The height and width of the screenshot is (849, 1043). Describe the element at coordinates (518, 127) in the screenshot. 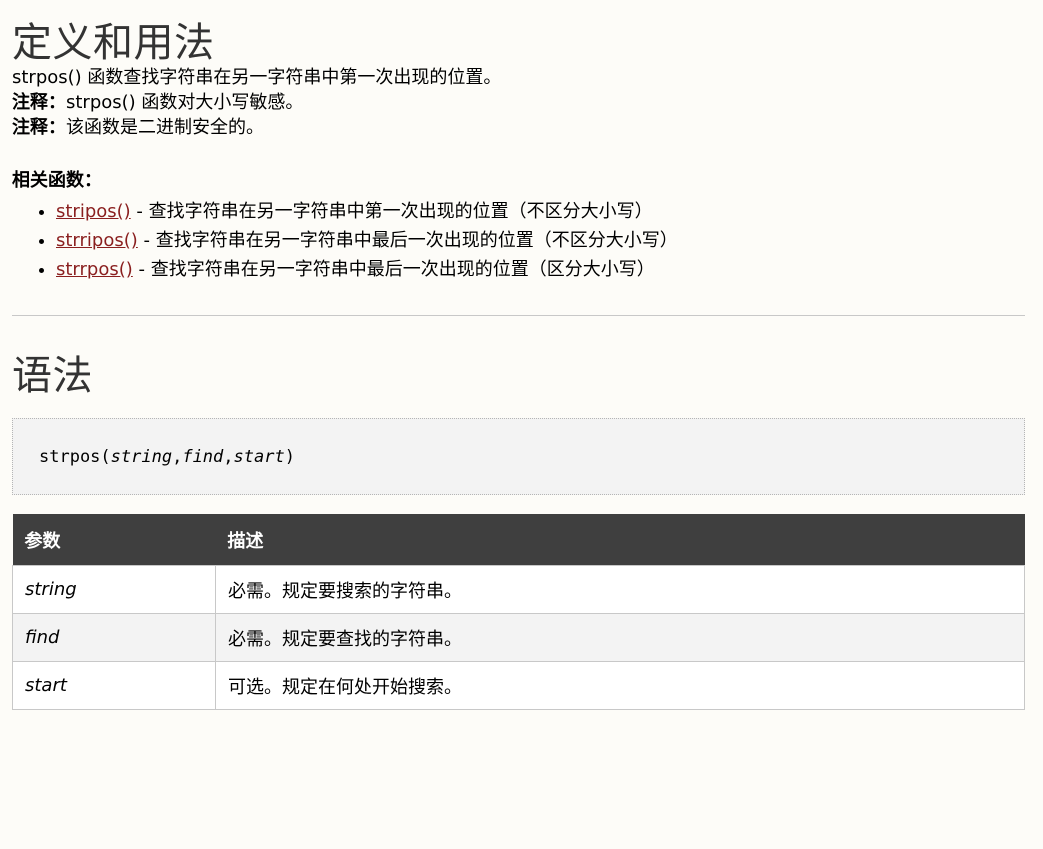

I see `note-binary-safe: 注释：该函数是二进制安全的。` at that location.